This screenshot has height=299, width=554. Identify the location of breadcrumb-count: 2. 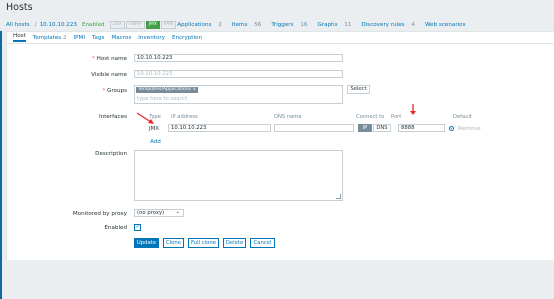
(220, 24).